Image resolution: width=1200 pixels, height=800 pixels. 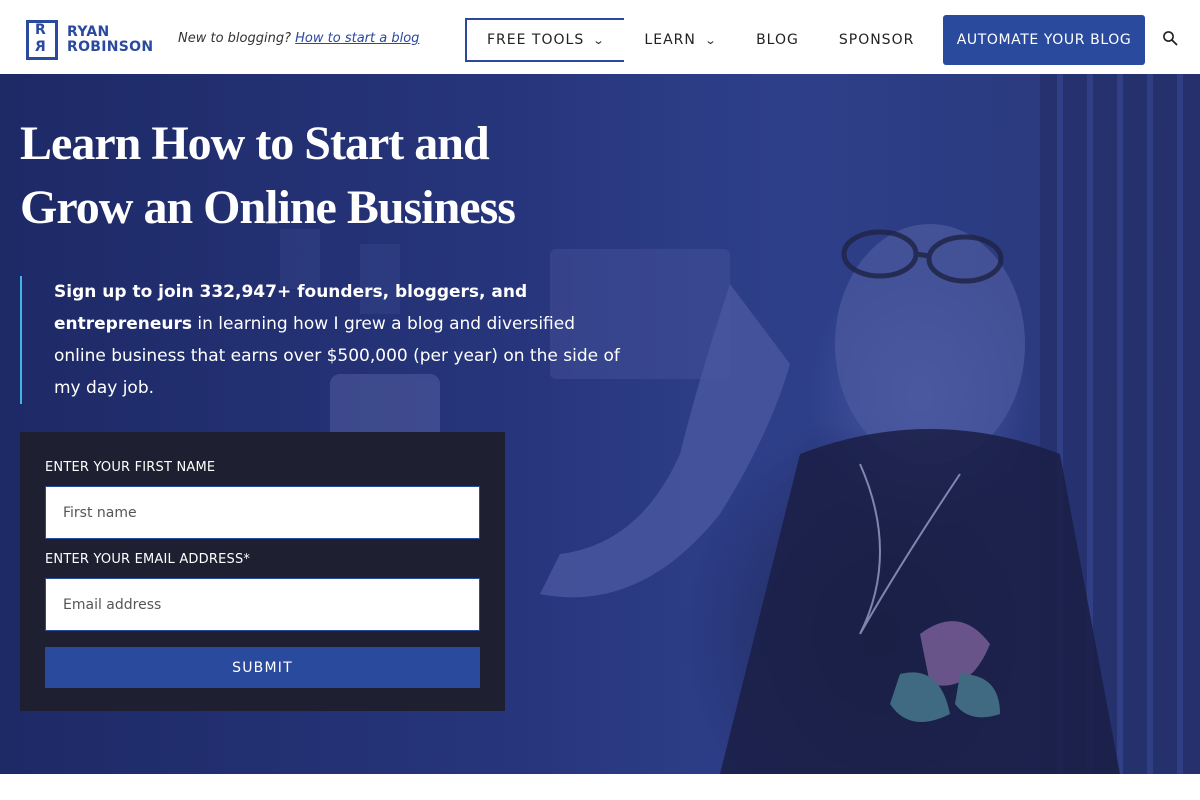 I want to click on first-name-label: ENTER YOUR FIRST NAME, so click(x=130, y=467).